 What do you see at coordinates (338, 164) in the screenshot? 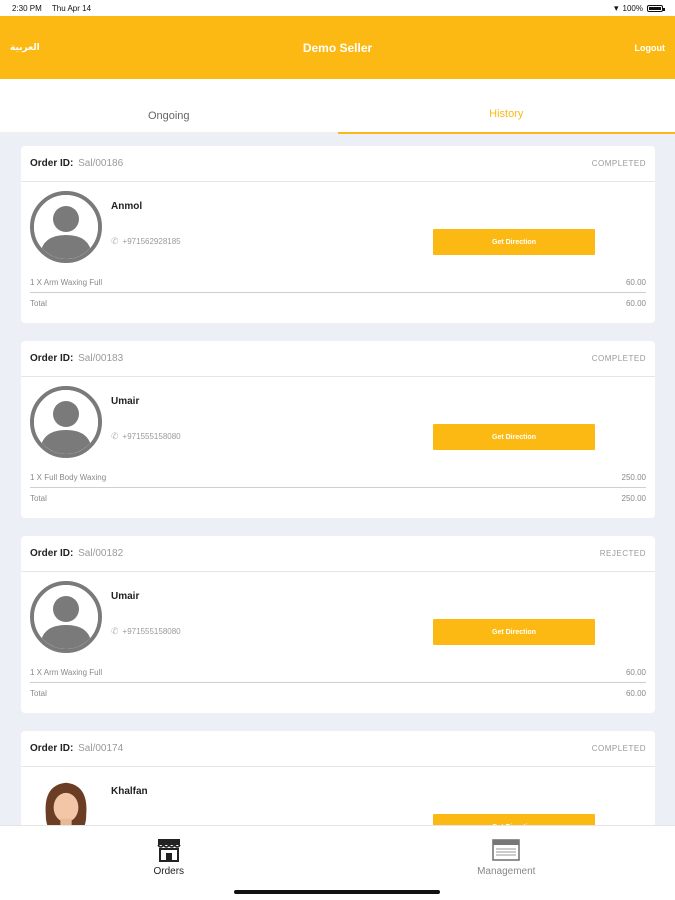
I see `order-card-header: Order ID: Sal/00186 COMPLETED` at bounding box center [338, 164].